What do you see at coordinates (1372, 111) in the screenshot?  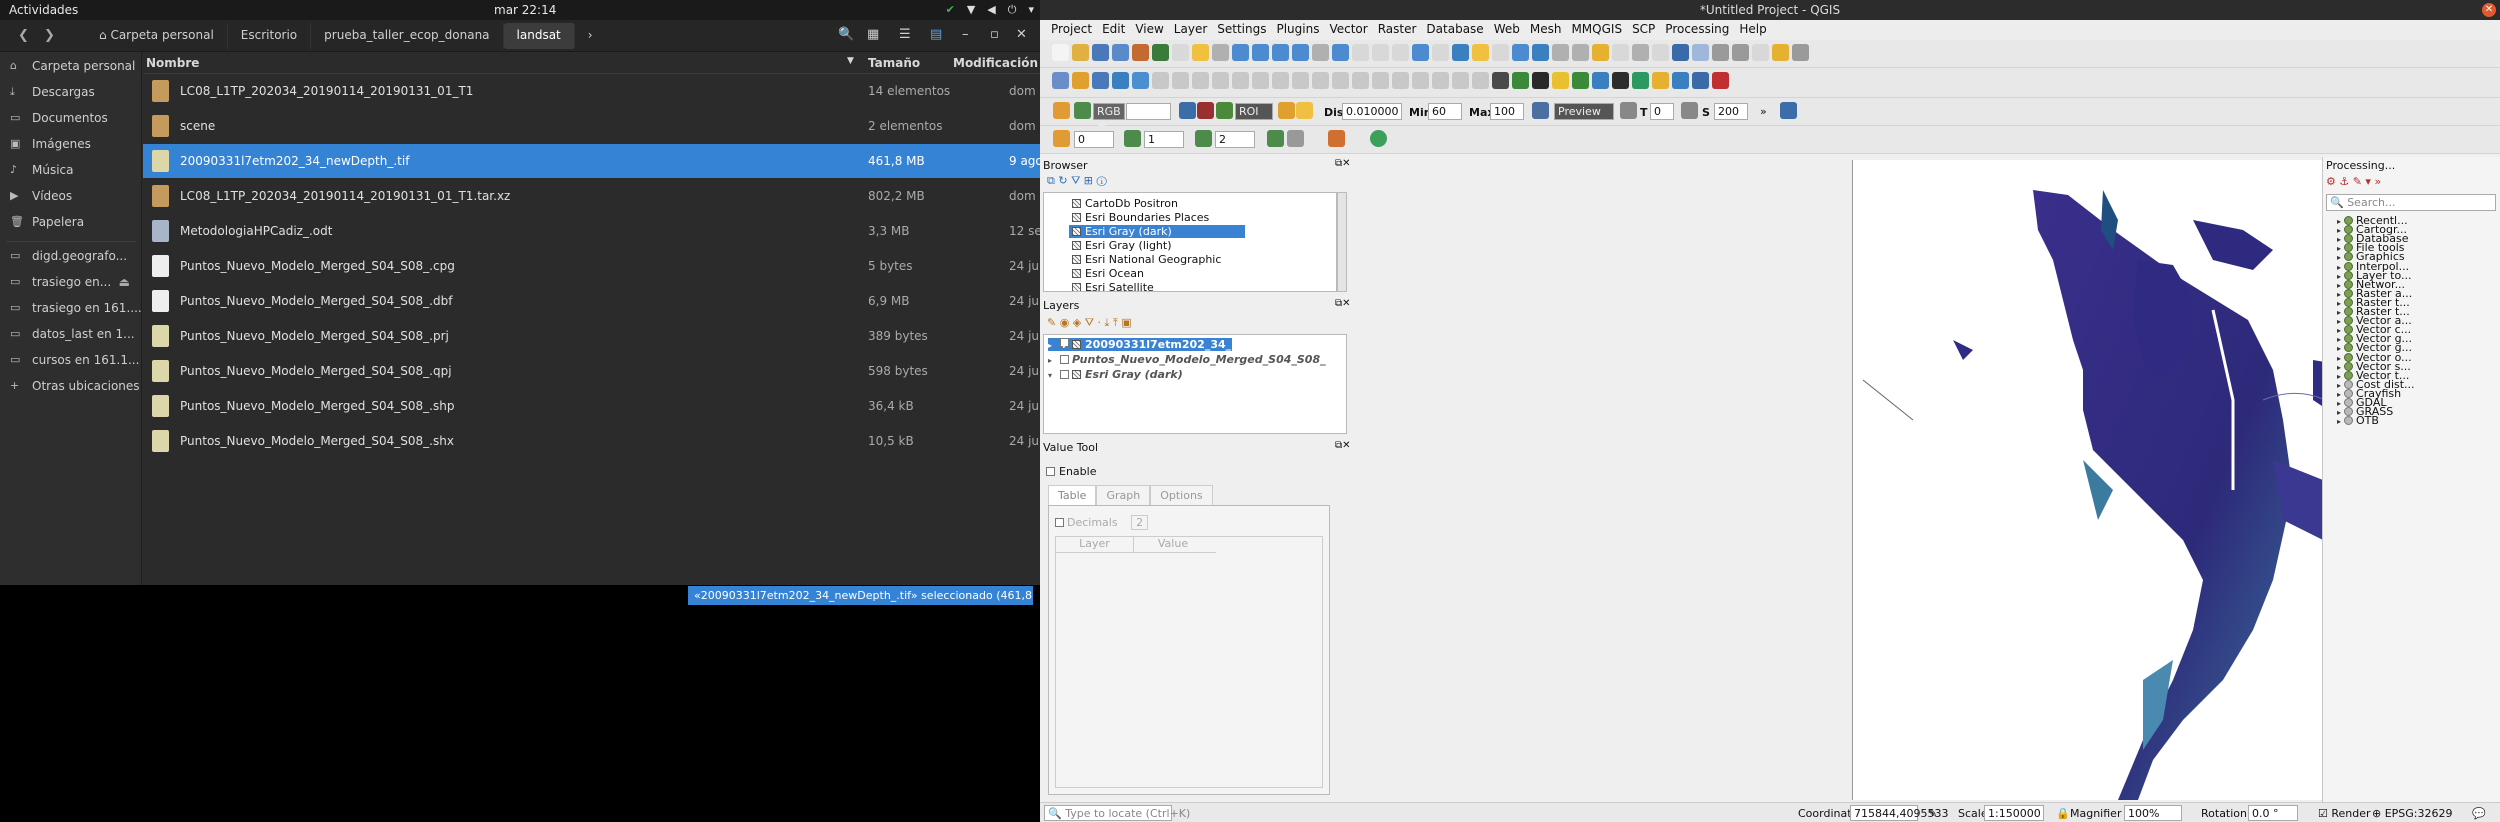 I see `dist-input: 0.010000` at bounding box center [1372, 111].